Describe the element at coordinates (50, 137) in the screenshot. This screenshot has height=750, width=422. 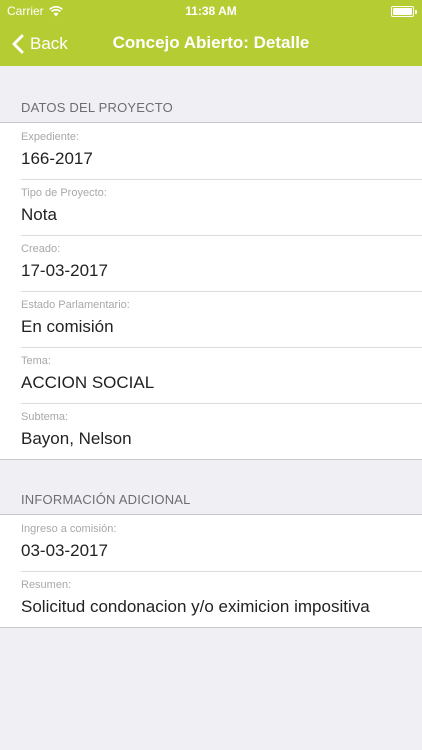
I see `detail-label: Expediente:` at that location.